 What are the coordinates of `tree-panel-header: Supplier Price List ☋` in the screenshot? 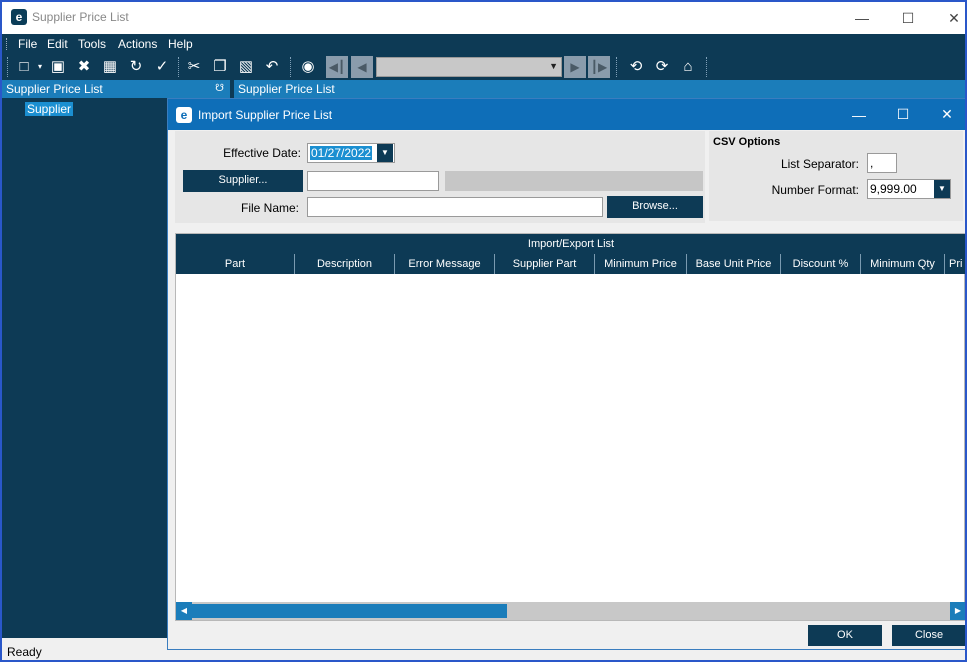 It's located at (116, 89).